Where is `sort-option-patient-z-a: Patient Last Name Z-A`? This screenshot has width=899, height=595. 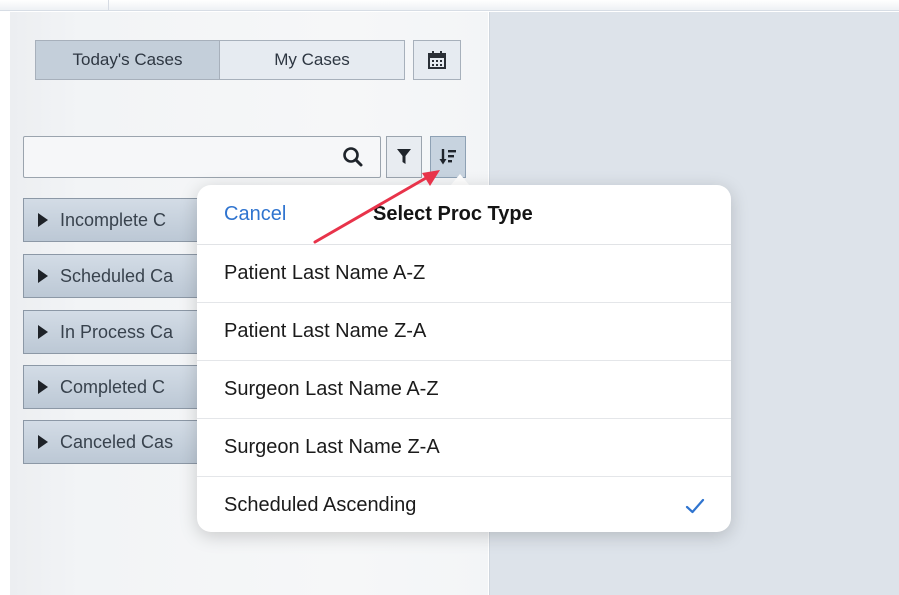
sort-option-patient-z-a: Patient Last Name Z-A is located at coordinates (464, 332).